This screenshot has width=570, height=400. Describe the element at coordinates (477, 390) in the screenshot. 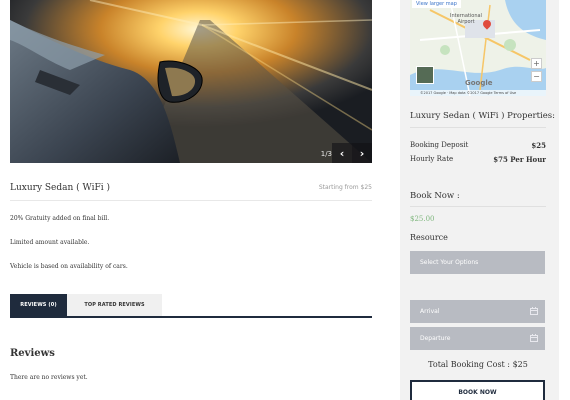

I see `book-now-button: BOOK NOW` at that location.